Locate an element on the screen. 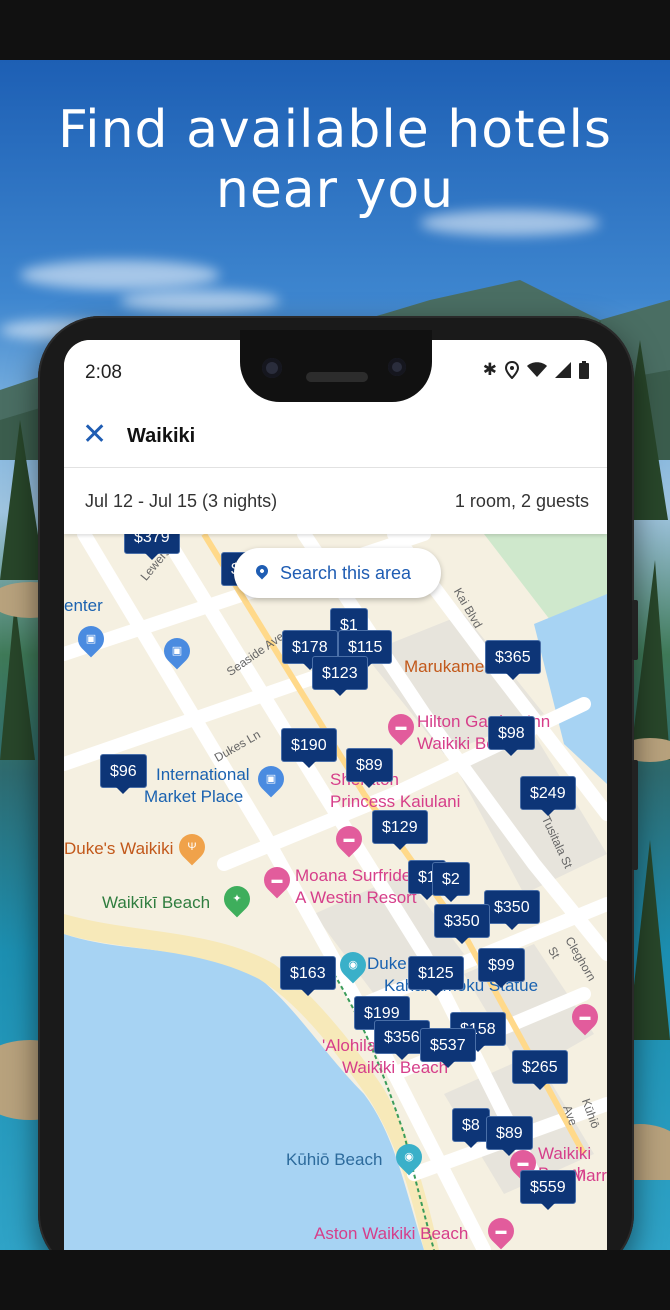 This screenshot has height=1310, width=670. status-icons: ✱ is located at coordinates (536, 370).